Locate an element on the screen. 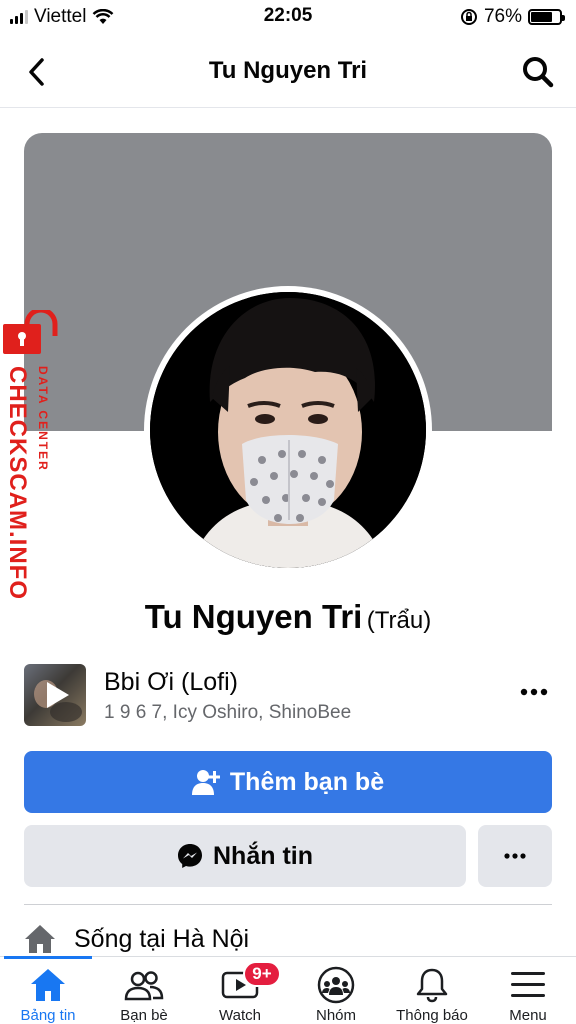 This screenshot has height=1024, width=576. tab-notifications: Thông báo is located at coordinates (432, 990).